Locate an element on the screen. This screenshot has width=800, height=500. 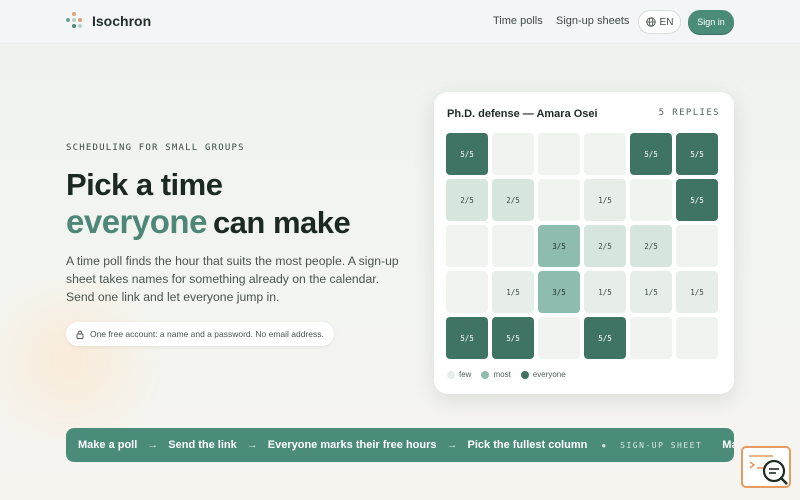
headline-rest: can make is located at coordinates (281, 222).